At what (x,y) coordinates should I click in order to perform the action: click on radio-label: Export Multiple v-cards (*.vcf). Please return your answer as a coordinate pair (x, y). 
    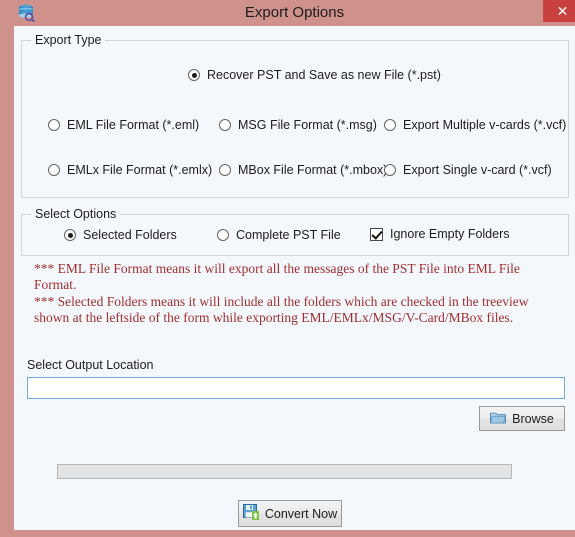
    Looking at the image, I should click on (485, 125).